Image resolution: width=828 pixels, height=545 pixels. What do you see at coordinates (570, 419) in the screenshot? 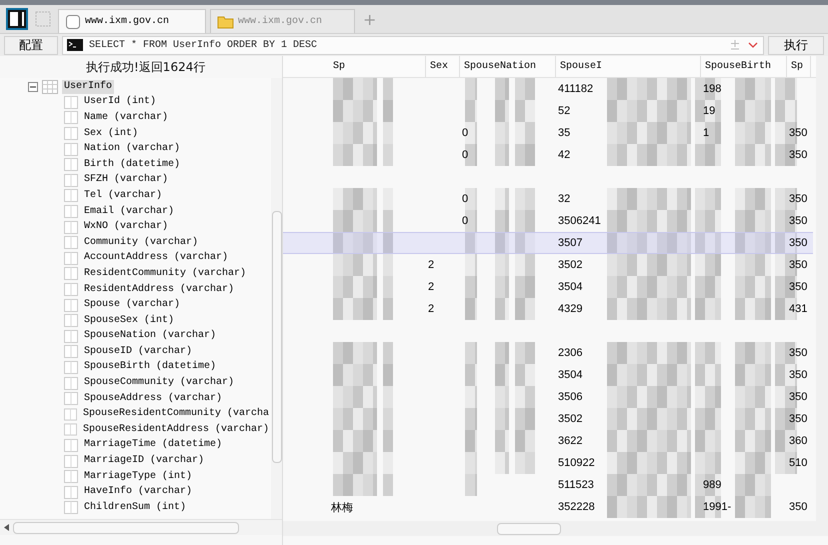
I see `table-cell: 3502` at bounding box center [570, 419].